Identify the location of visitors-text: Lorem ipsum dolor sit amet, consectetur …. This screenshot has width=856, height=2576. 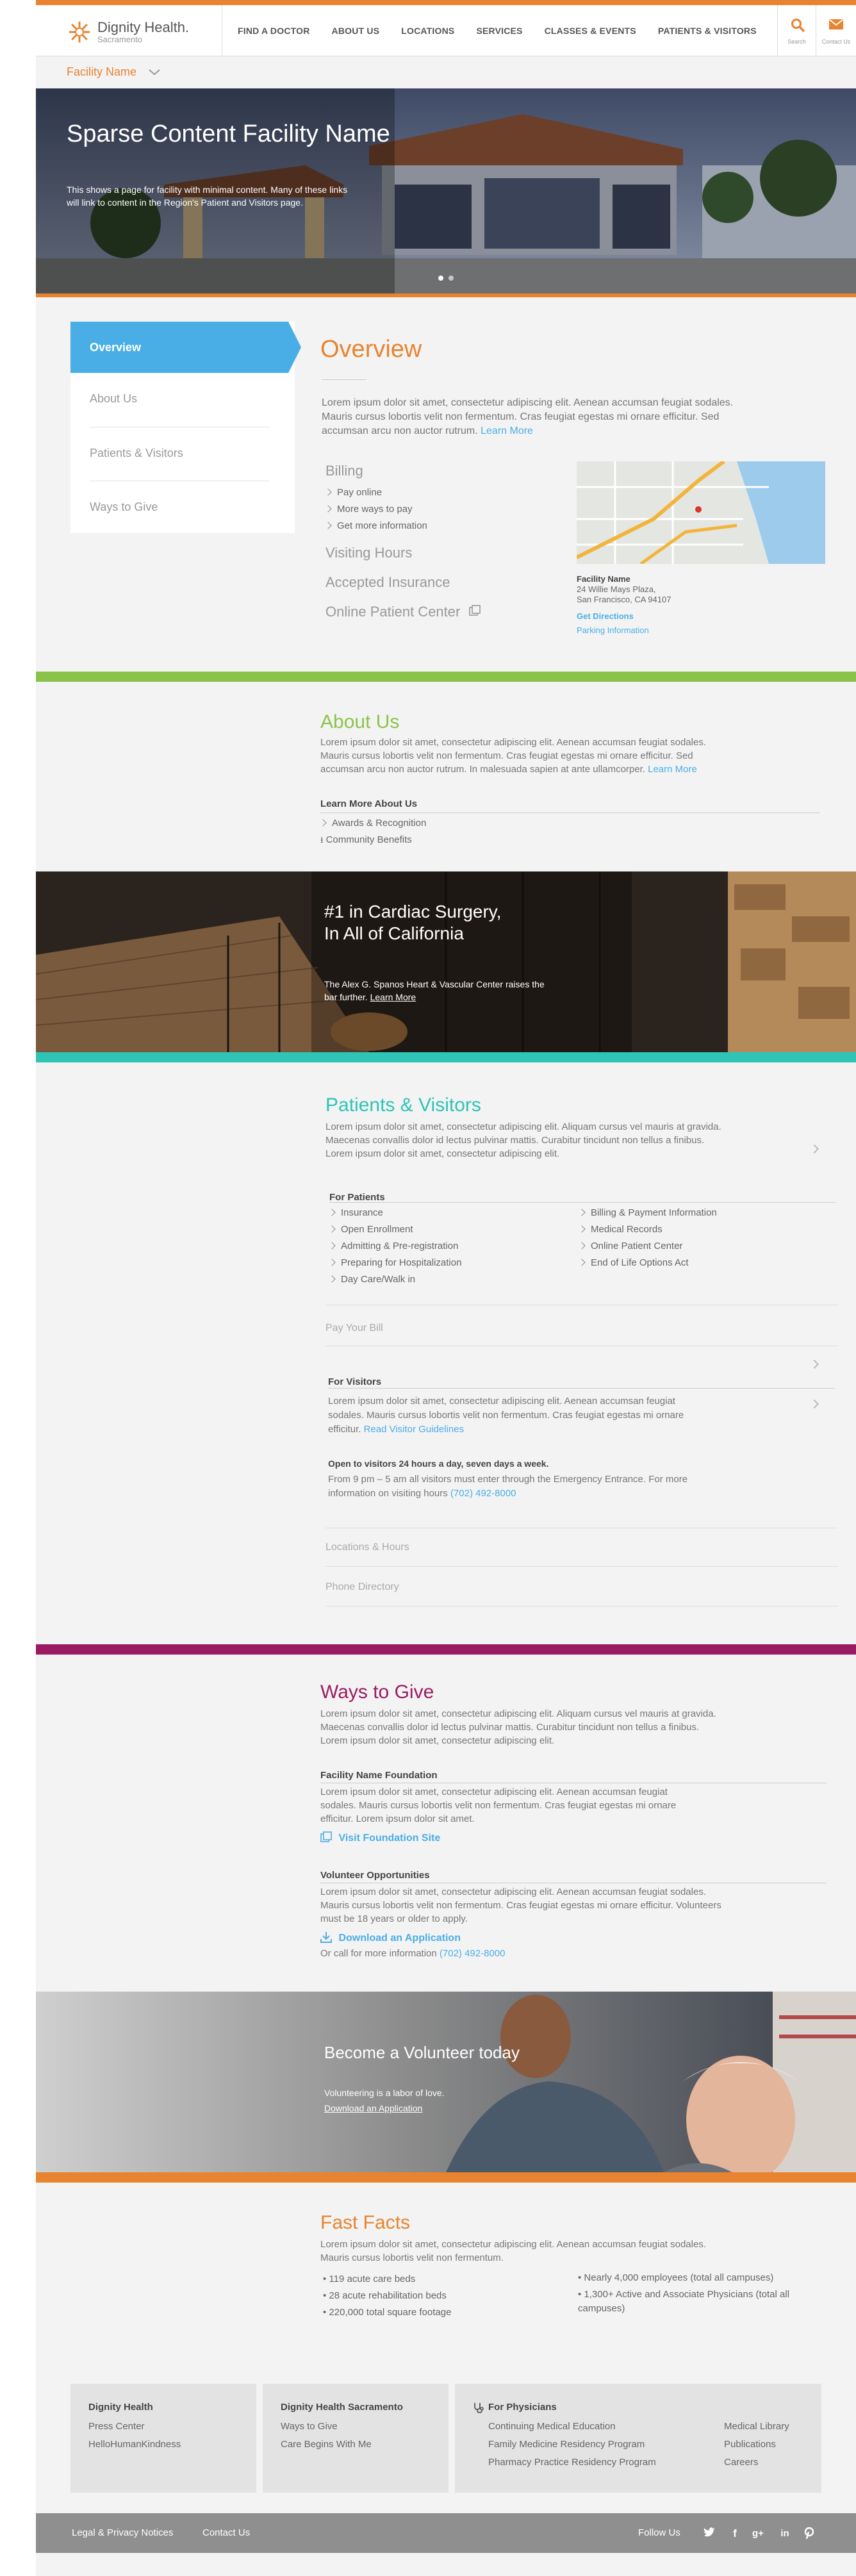
(511, 1415).